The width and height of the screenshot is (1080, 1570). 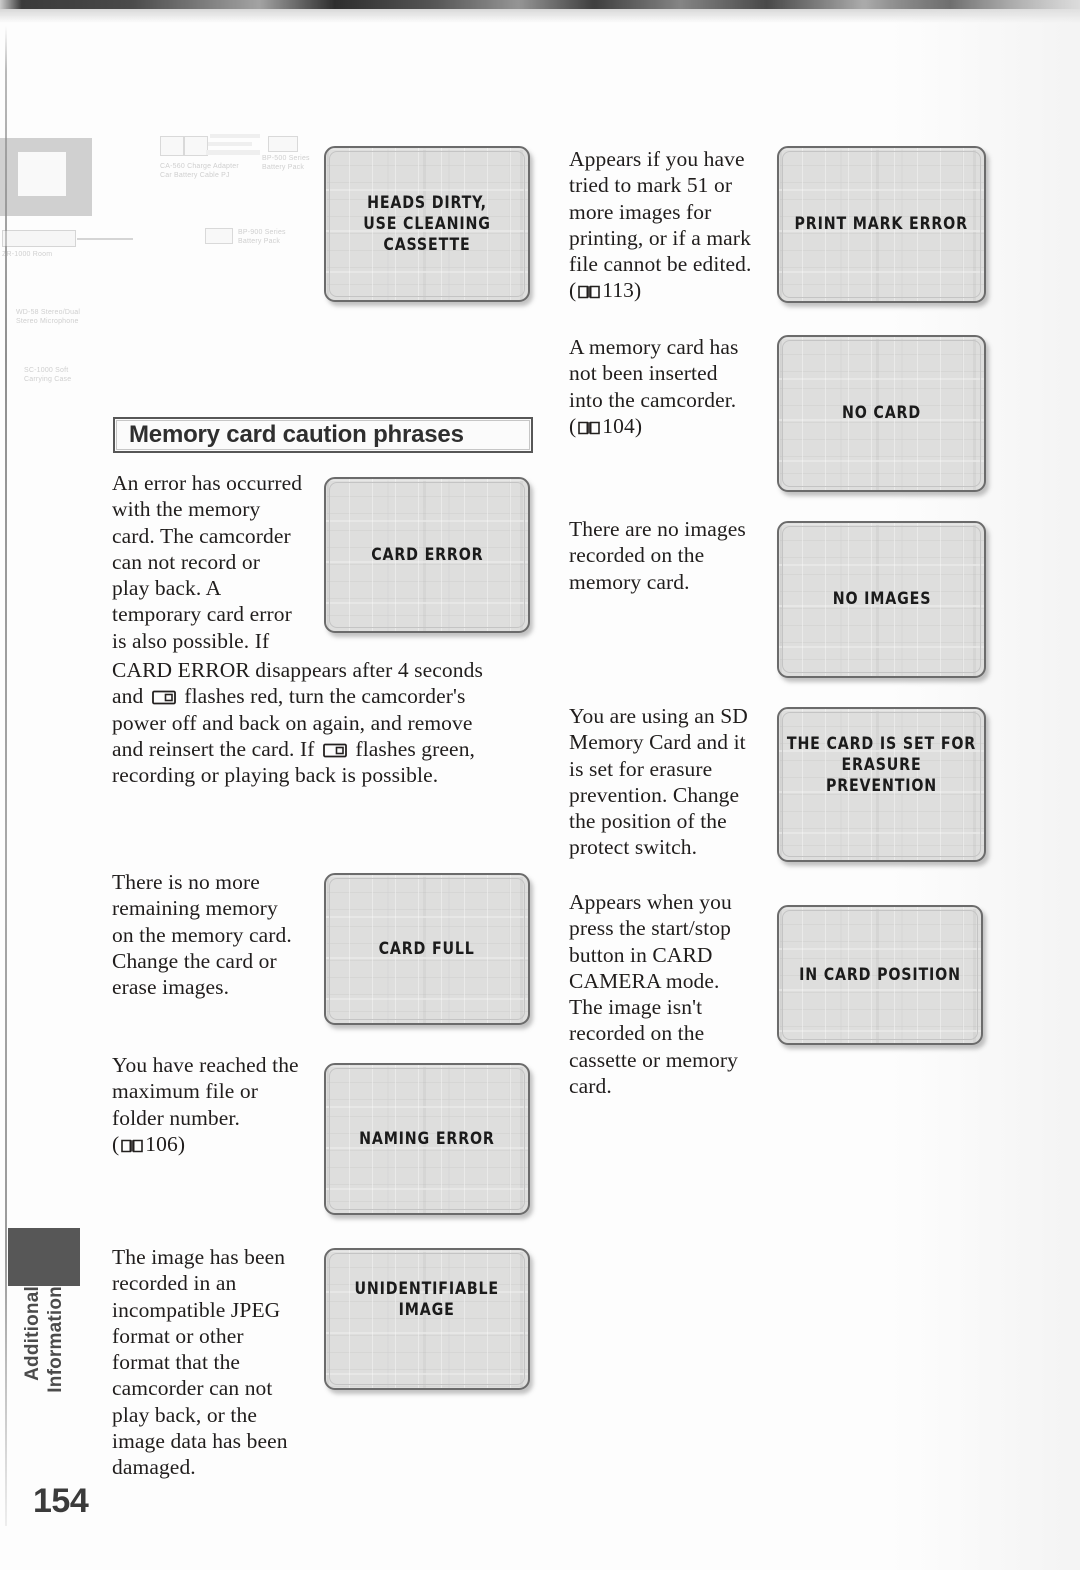 What do you see at coordinates (622, 290) in the screenshot?
I see `print-mark-error-text-post: 113)` at bounding box center [622, 290].